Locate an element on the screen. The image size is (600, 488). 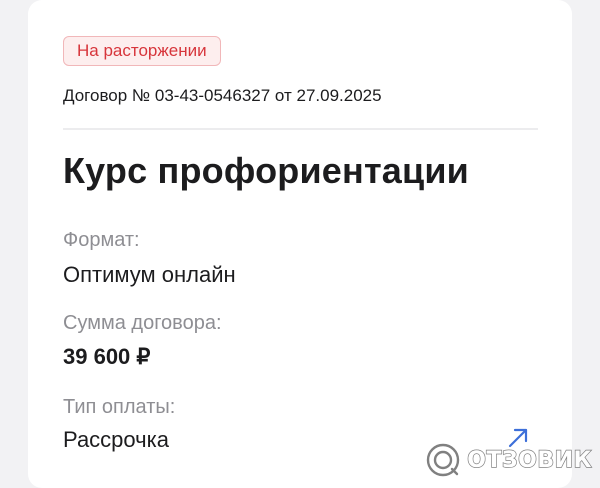
contract-sum-value: 39 600 ₽ is located at coordinates (107, 356).